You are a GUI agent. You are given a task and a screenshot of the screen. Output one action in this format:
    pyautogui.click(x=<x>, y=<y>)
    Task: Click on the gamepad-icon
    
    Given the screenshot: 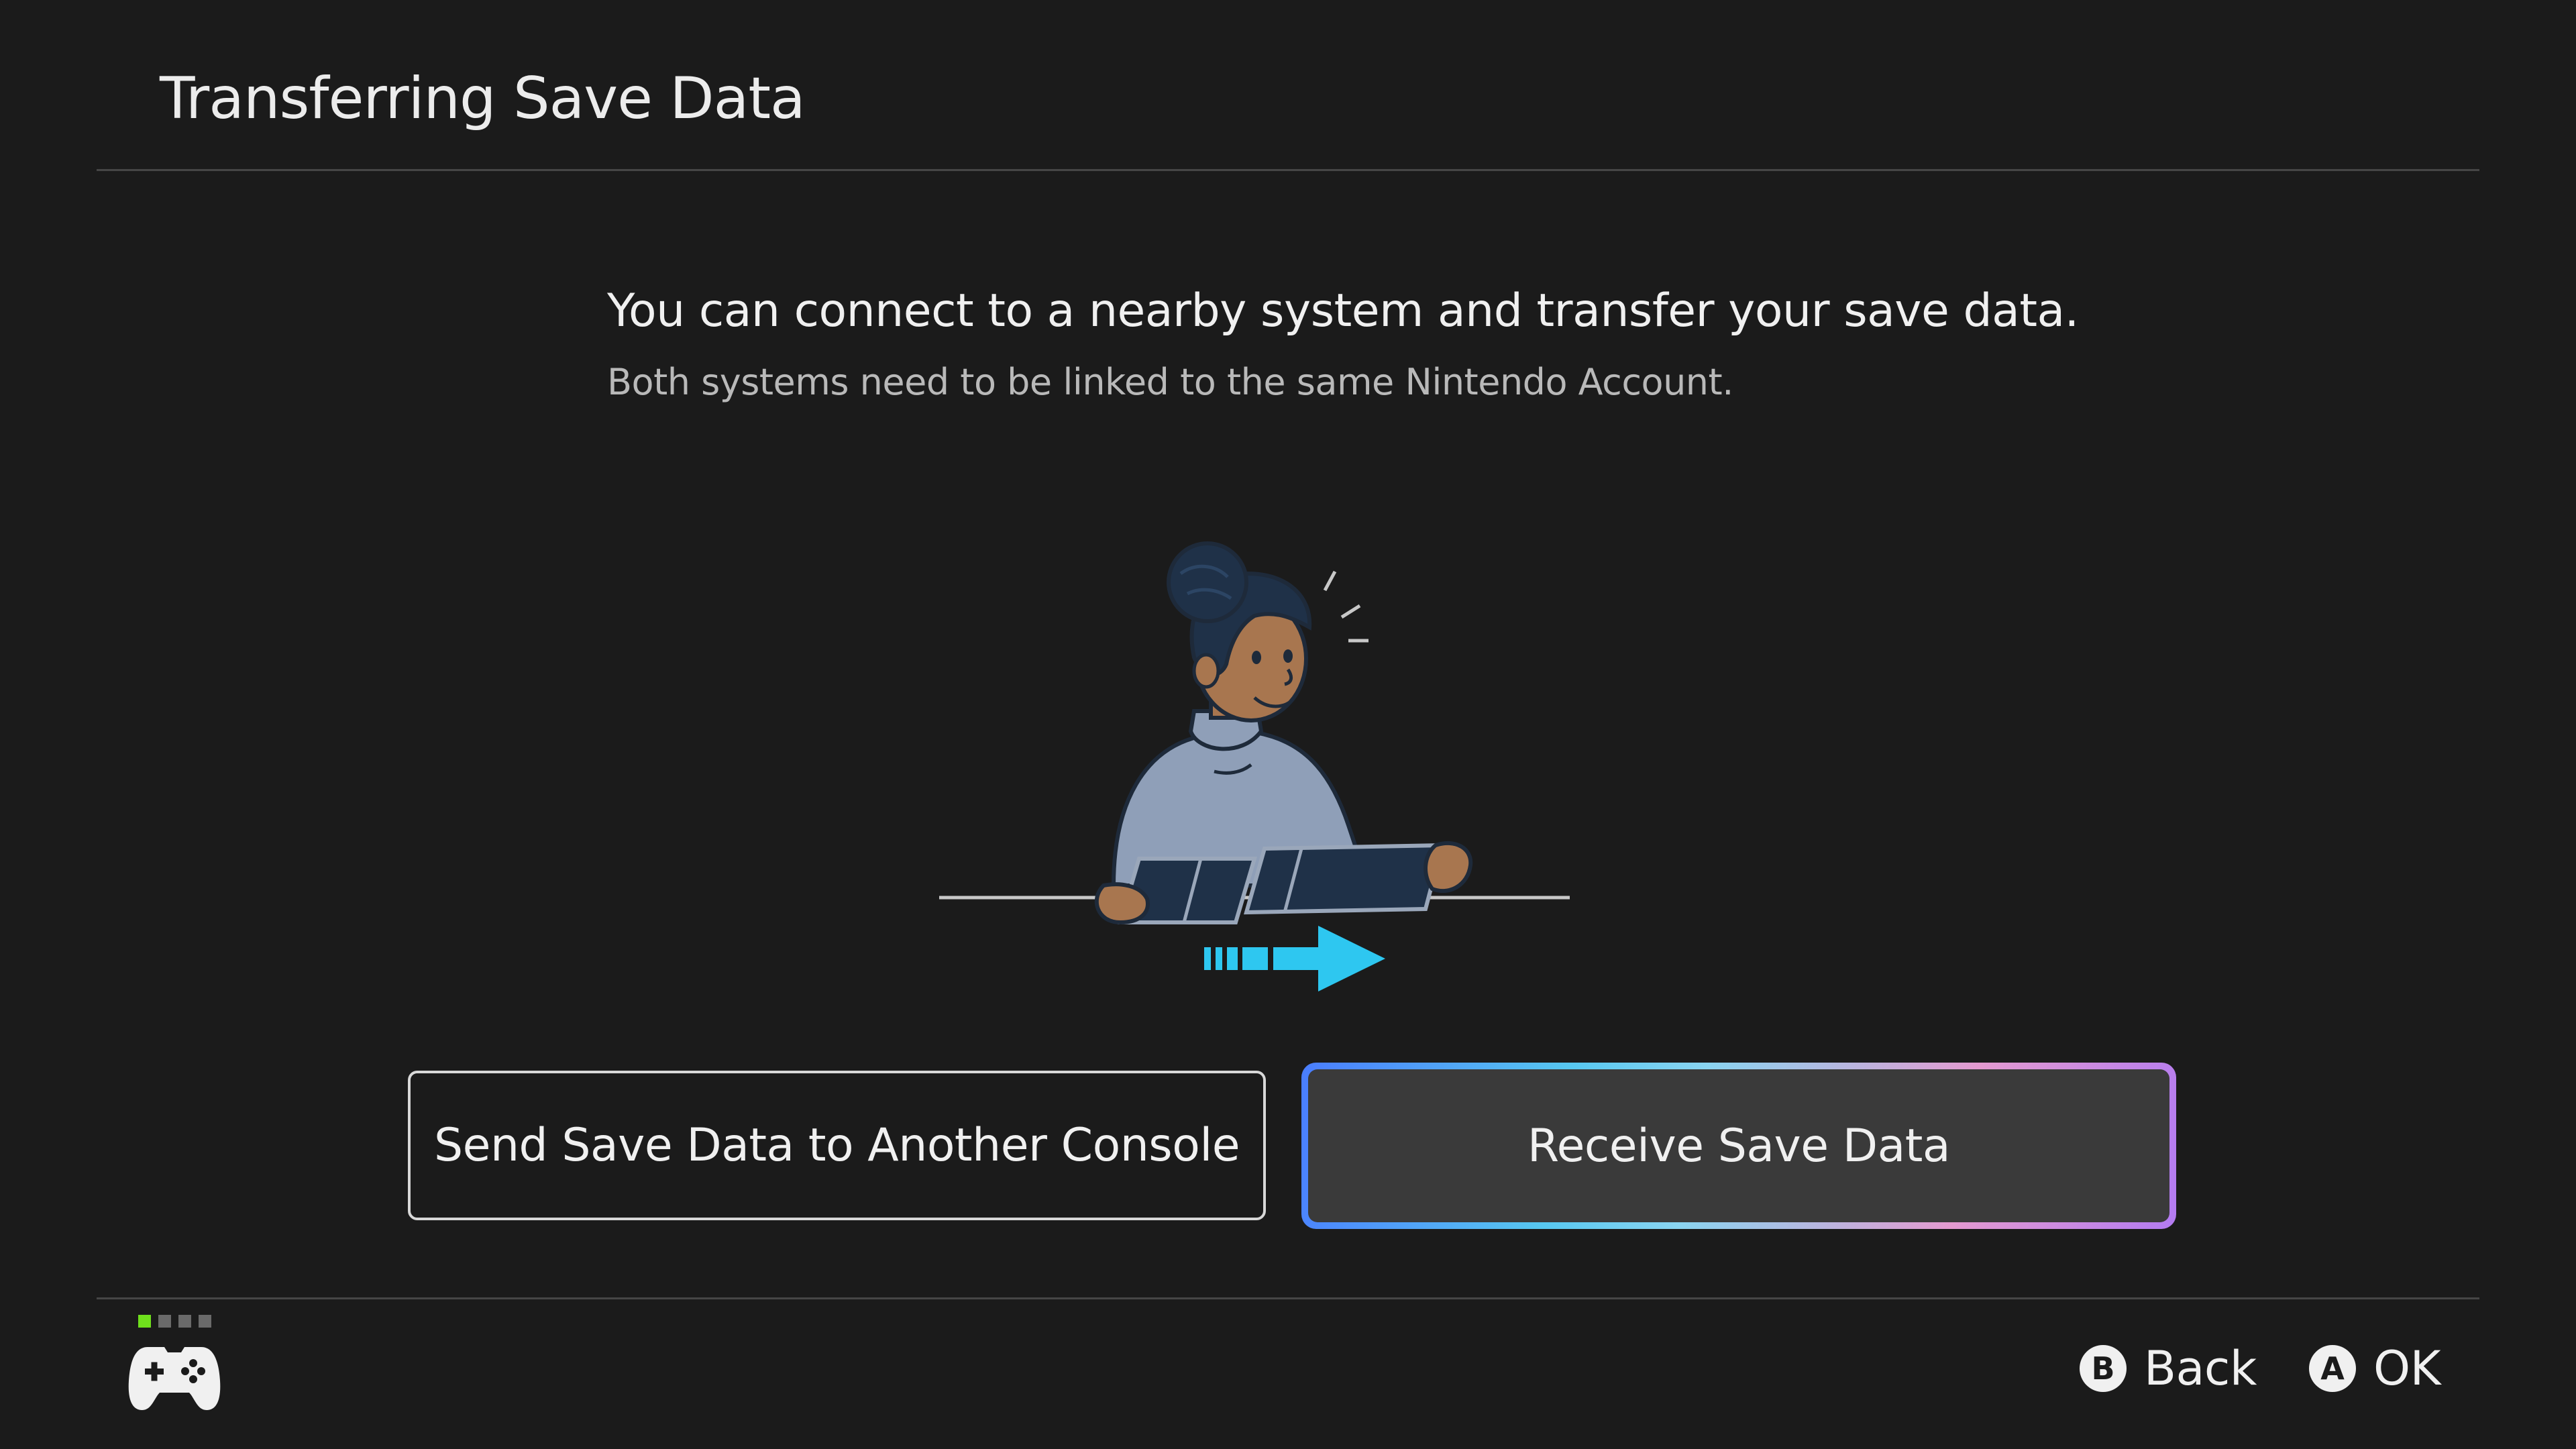 What is the action you would take?
    pyautogui.click(x=174, y=1378)
    